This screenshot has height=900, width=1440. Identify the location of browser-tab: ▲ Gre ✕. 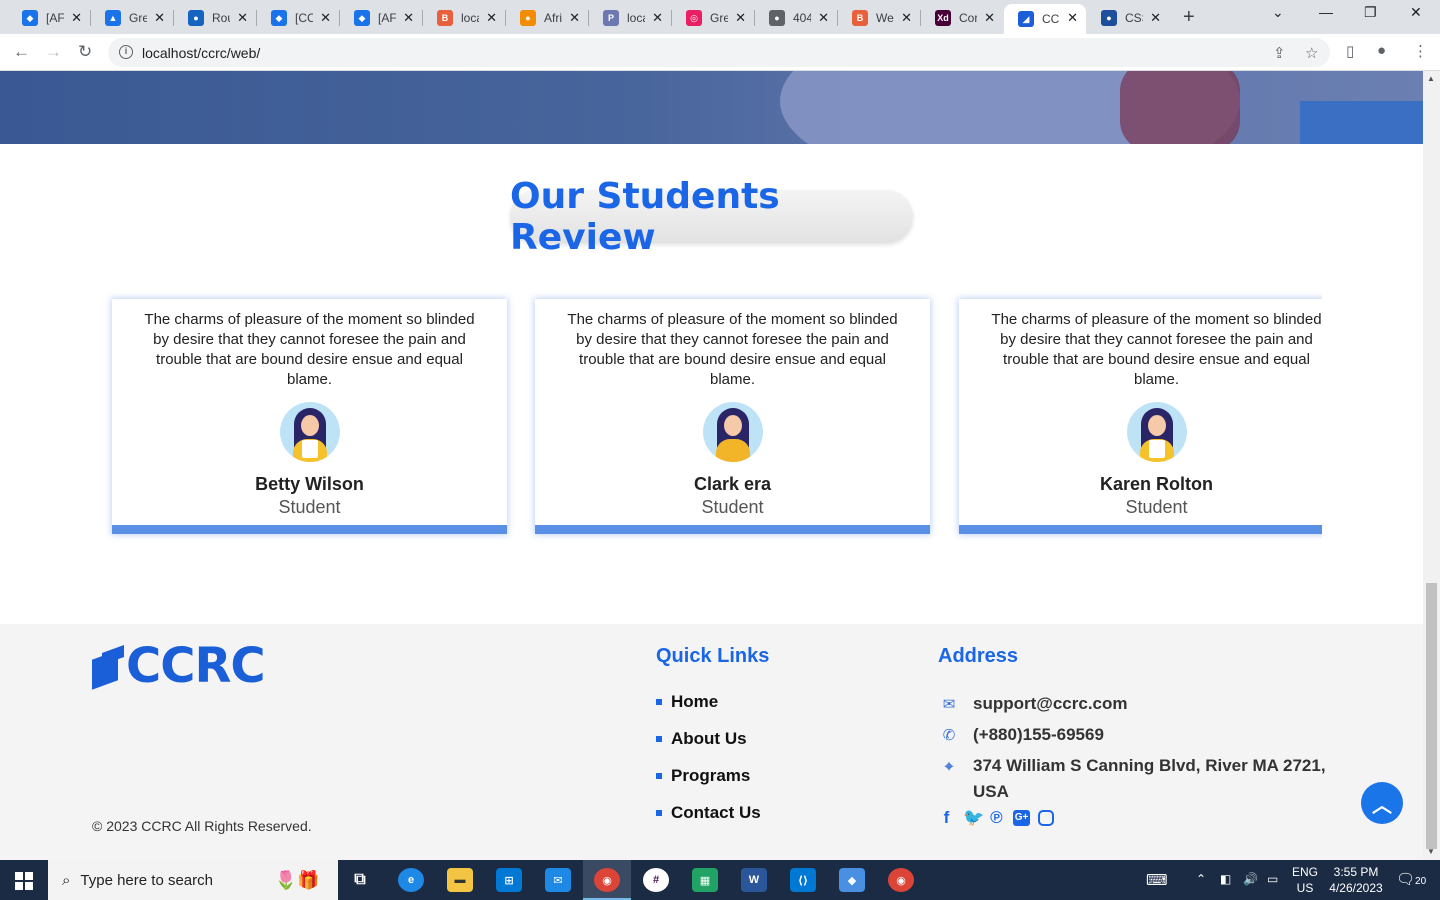
(132, 18).